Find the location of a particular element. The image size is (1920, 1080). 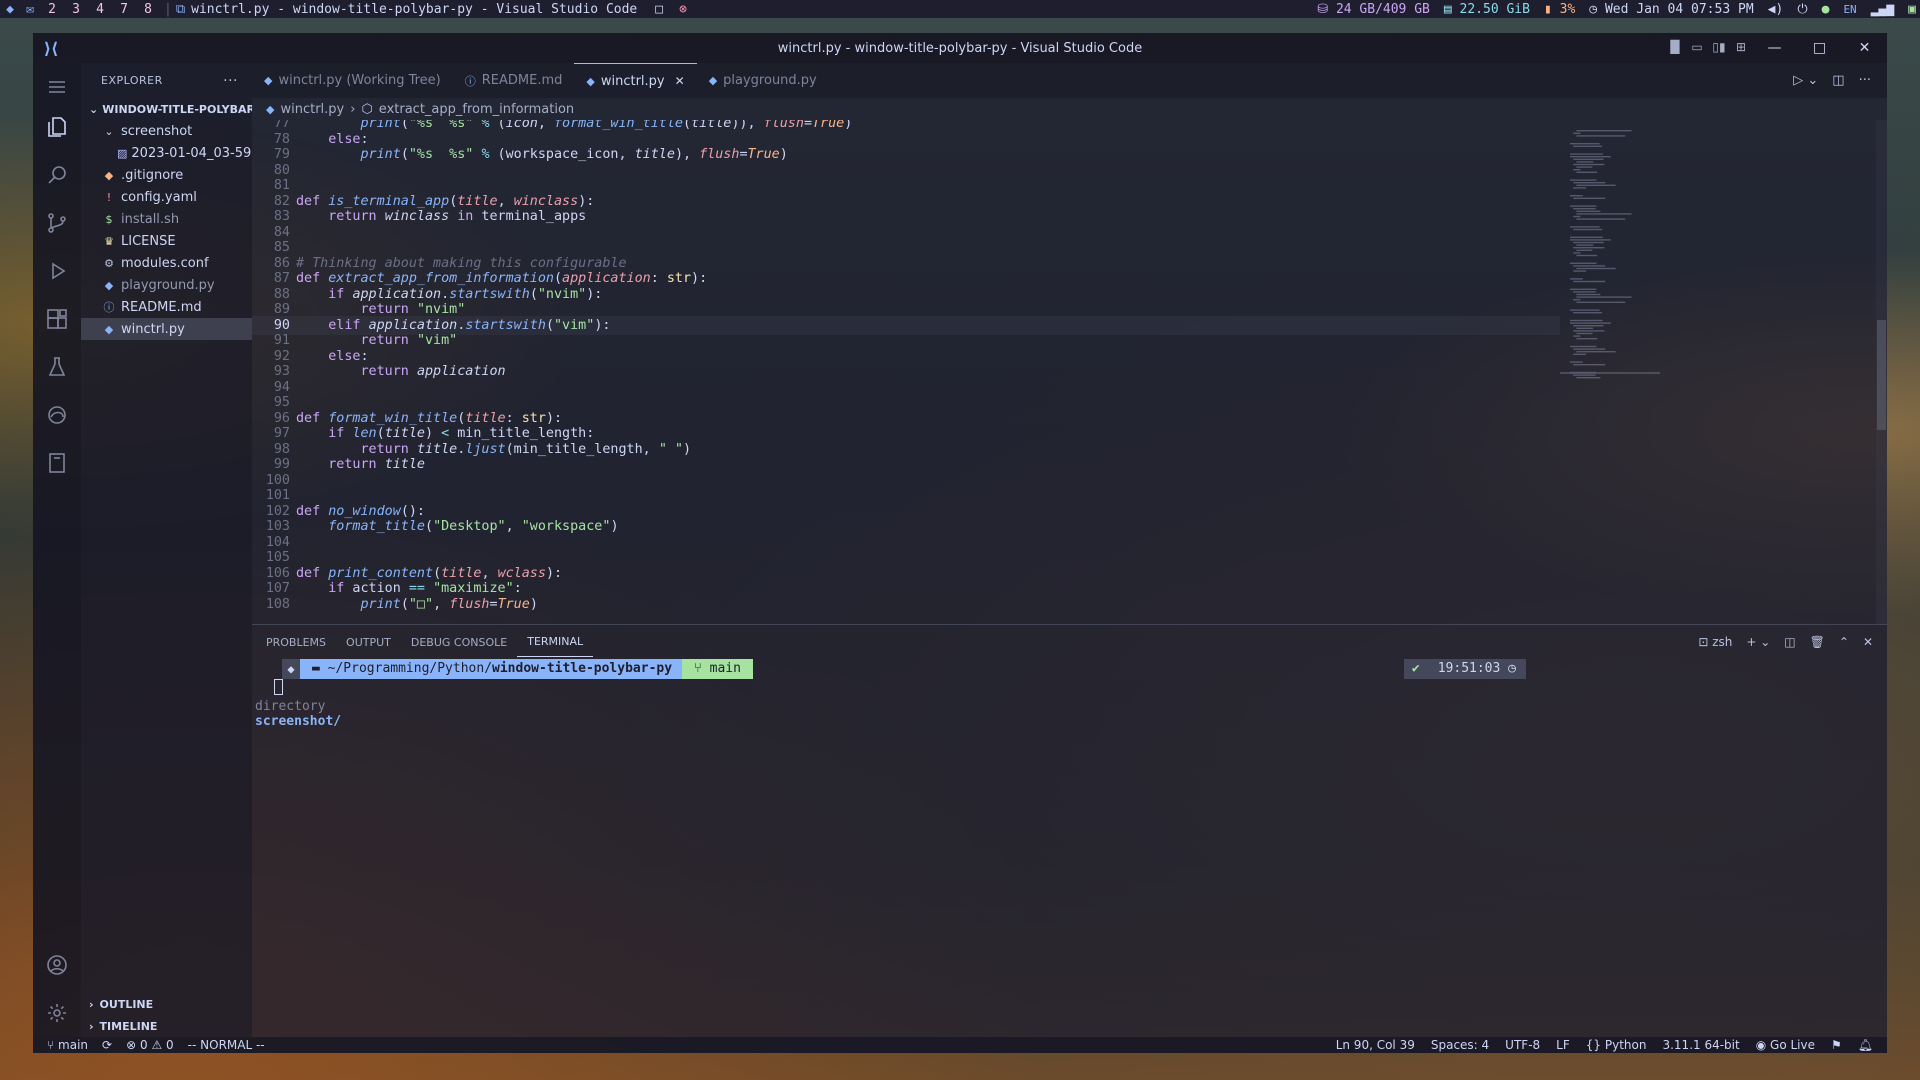

minimize-button: — is located at coordinates (1774, 48).